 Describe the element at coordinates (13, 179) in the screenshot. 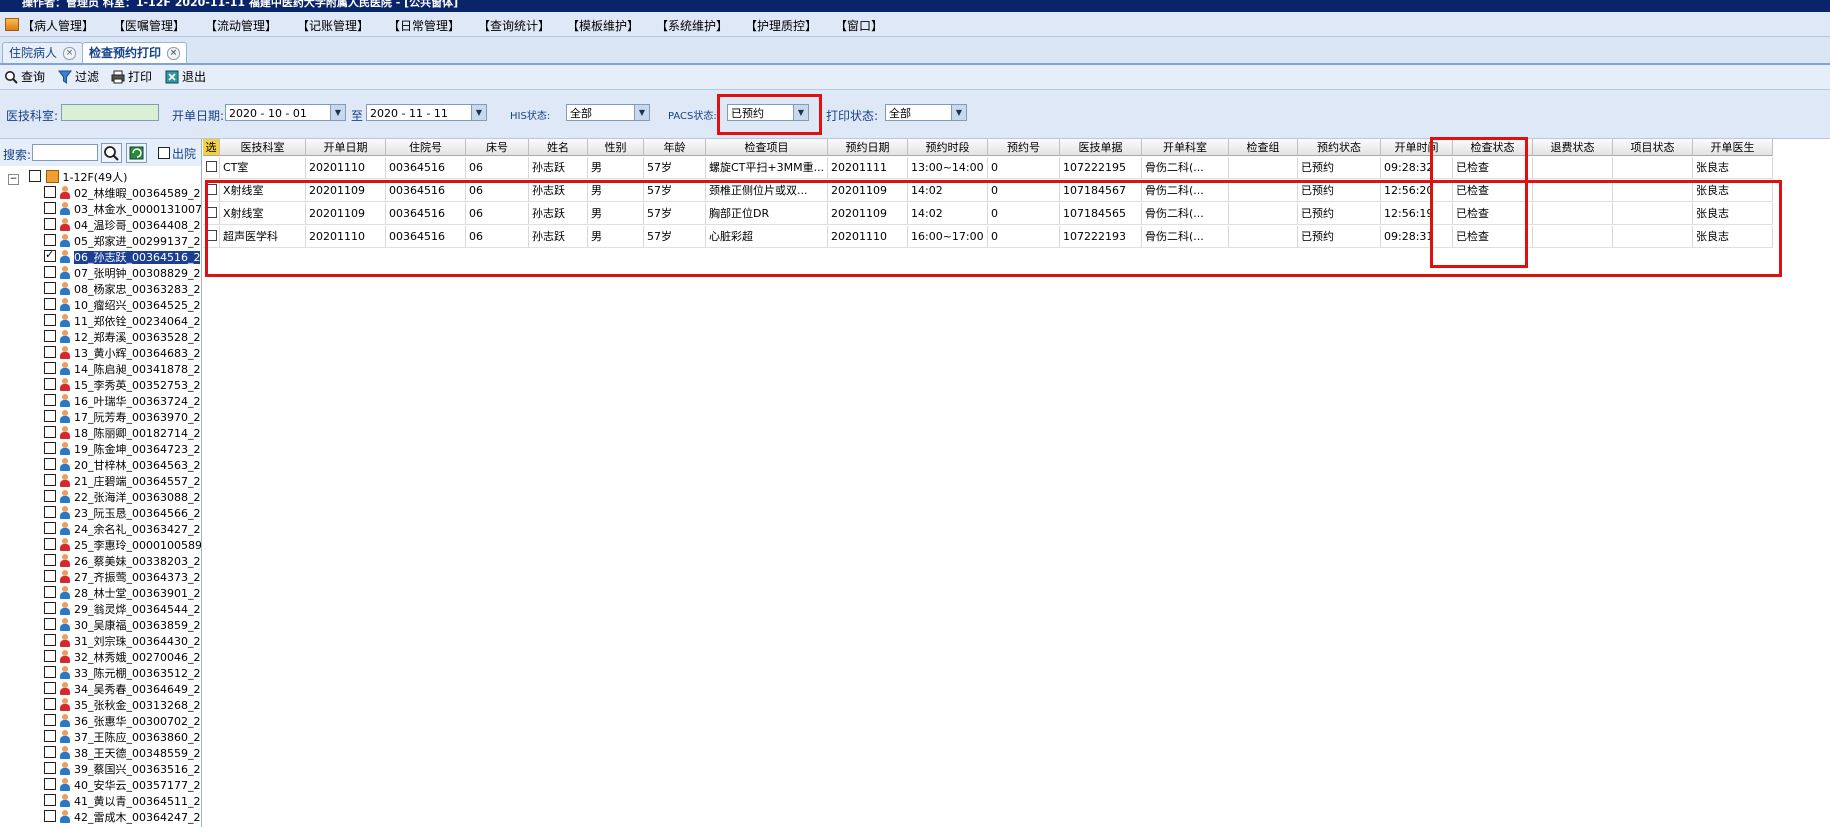

I see `collapse-icon: −` at that location.